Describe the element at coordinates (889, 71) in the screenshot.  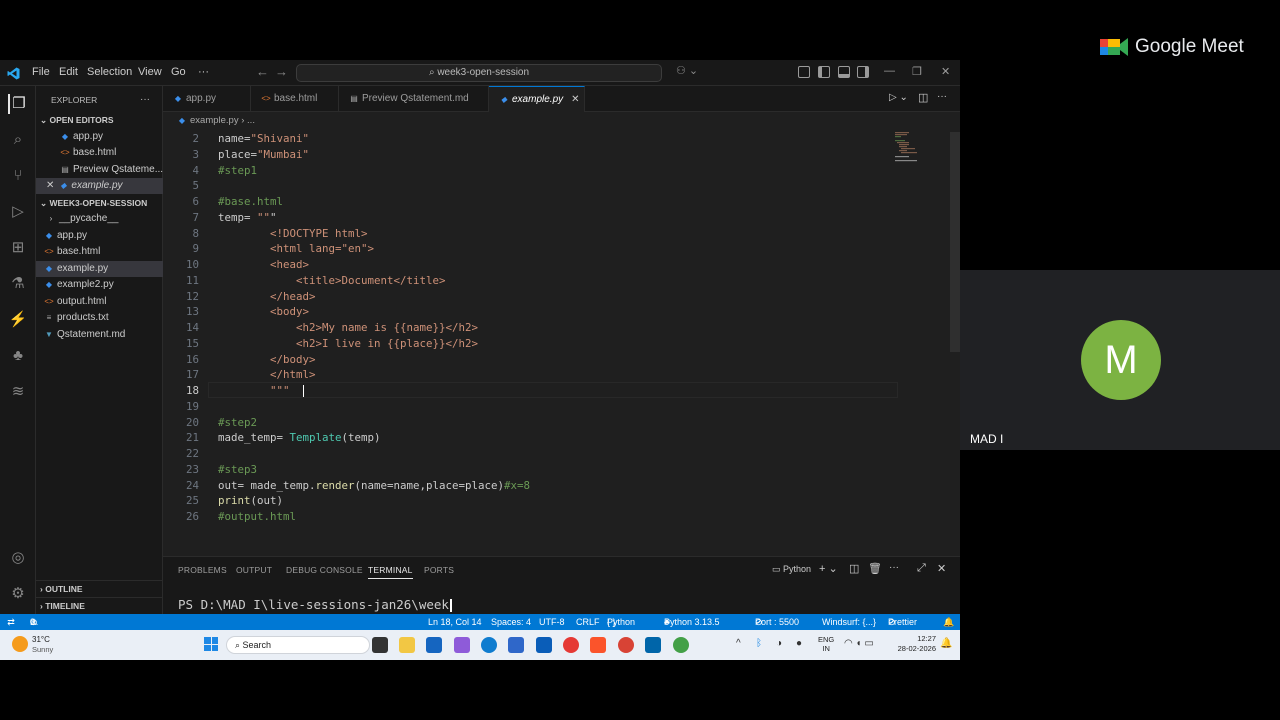
I see `minimize-icon: —` at that location.